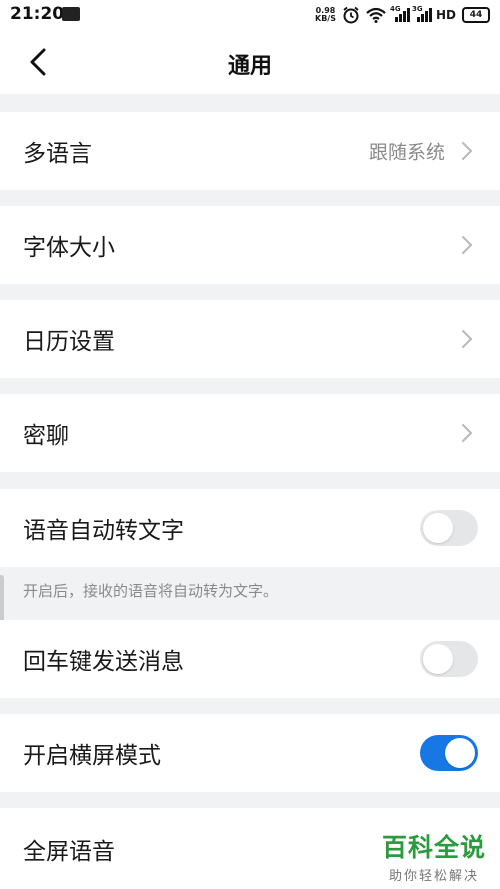  Describe the element at coordinates (57, 154) in the screenshot. I see `language-label: 多语言` at that location.